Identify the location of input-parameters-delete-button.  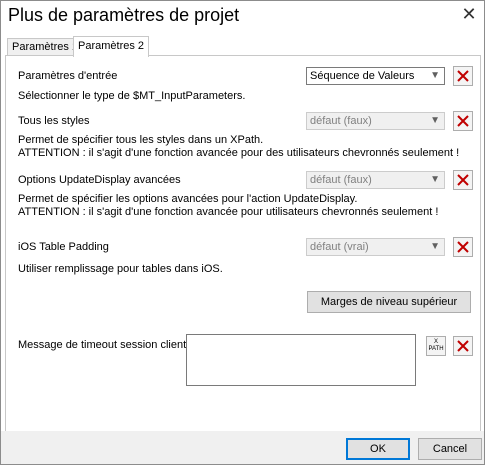
(463, 76).